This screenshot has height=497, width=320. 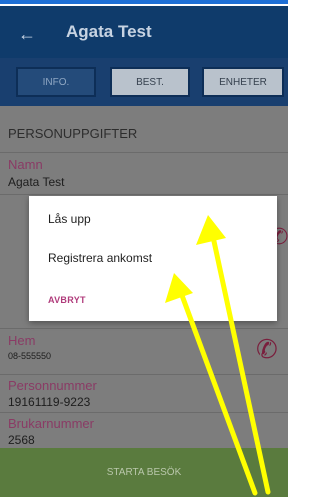 I want to click on register-arrival-option: Registrera ankomst, so click(x=100, y=258).